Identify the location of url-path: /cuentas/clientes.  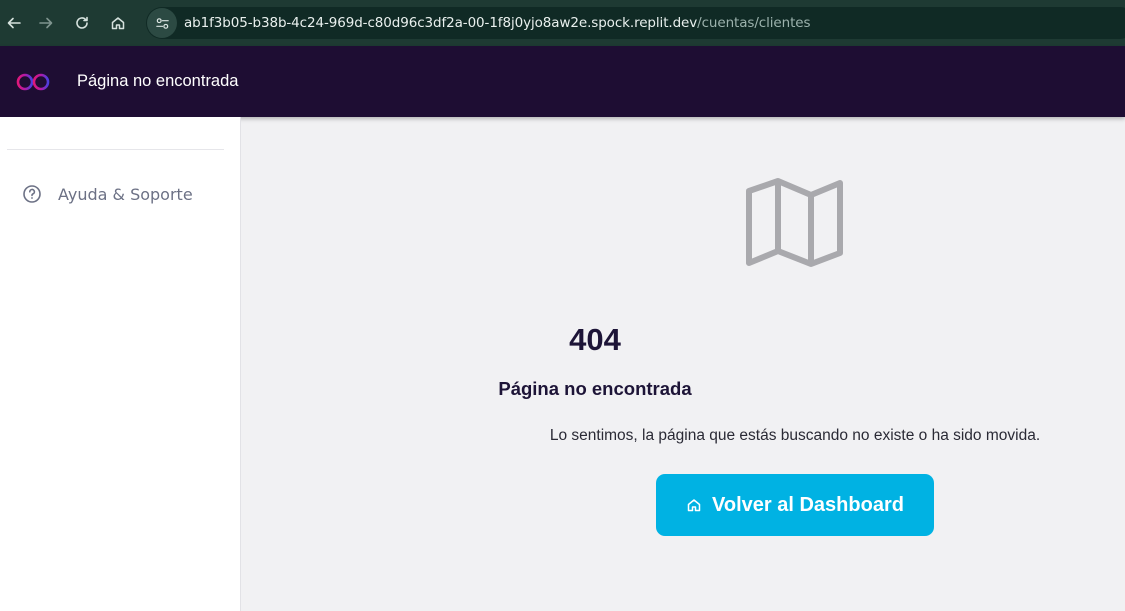
(754, 23).